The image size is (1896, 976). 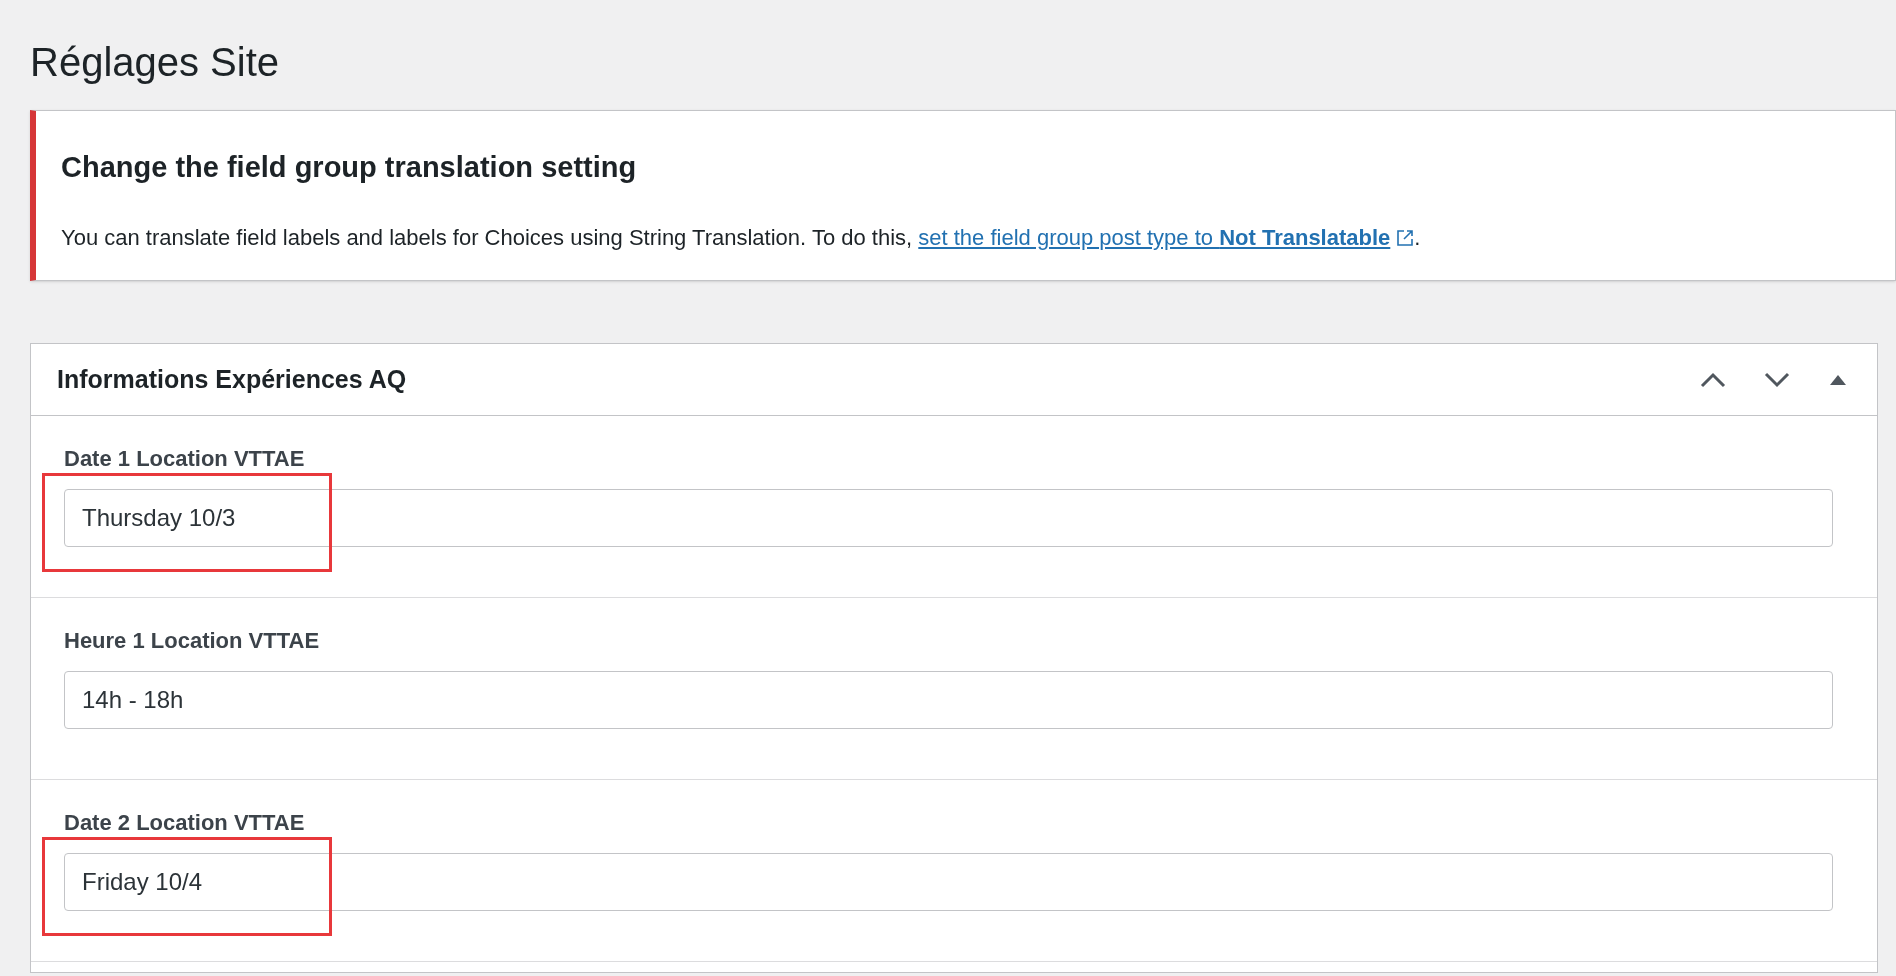 I want to click on triangle-icon, so click(x=1838, y=379).